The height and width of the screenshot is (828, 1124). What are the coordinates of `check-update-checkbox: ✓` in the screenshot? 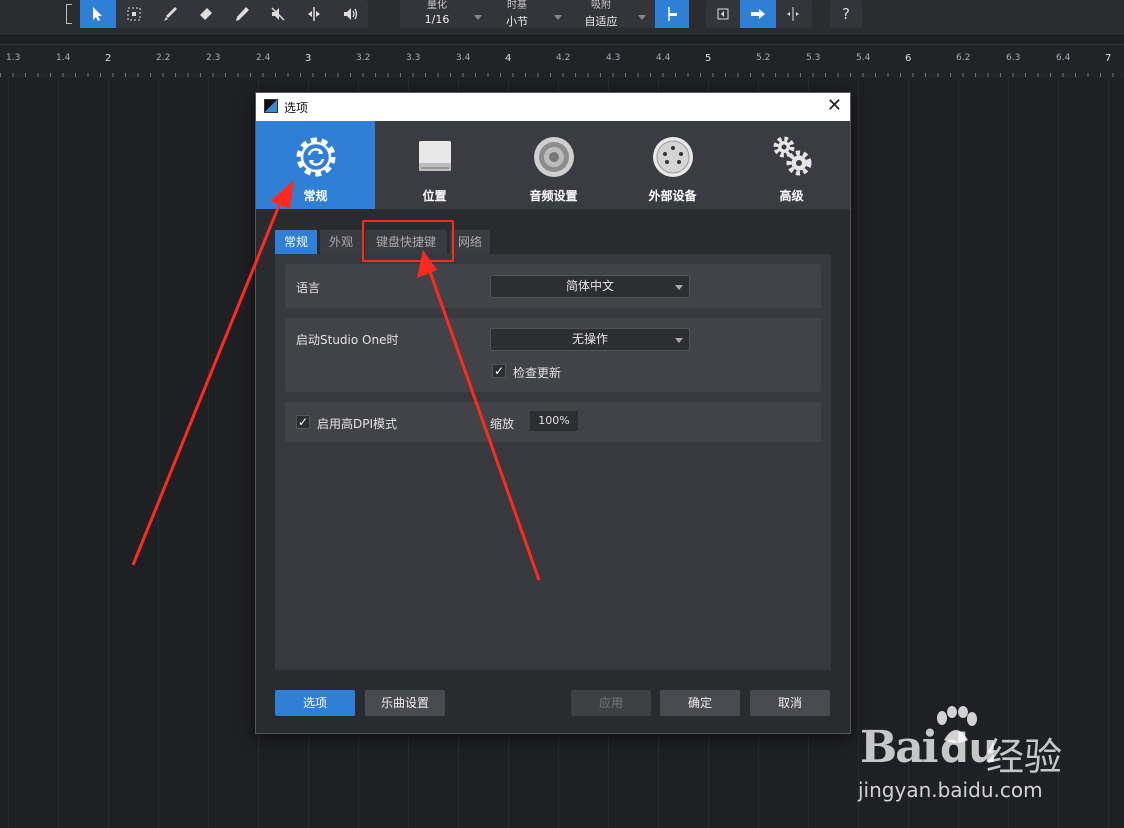 It's located at (499, 371).